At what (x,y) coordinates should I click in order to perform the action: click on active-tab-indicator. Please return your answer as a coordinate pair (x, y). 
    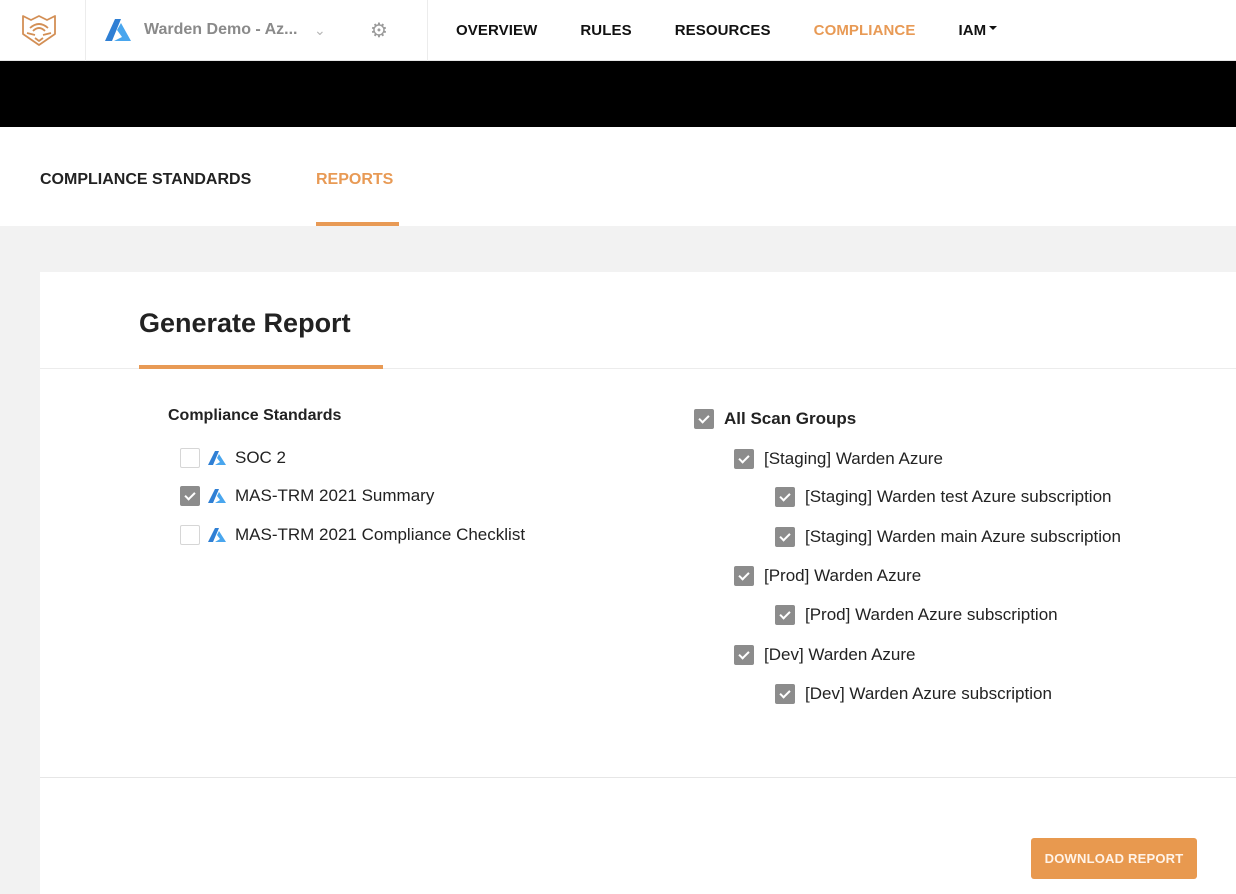
    Looking at the image, I should click on (357, 224).